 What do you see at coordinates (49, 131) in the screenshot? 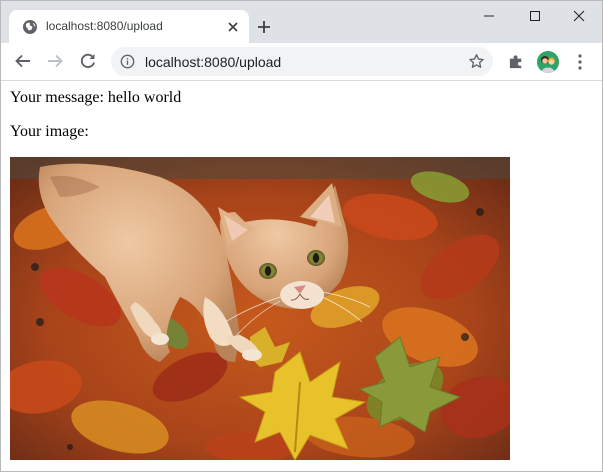
I see `image-label: Your image:` at bounding box center [49, 131].